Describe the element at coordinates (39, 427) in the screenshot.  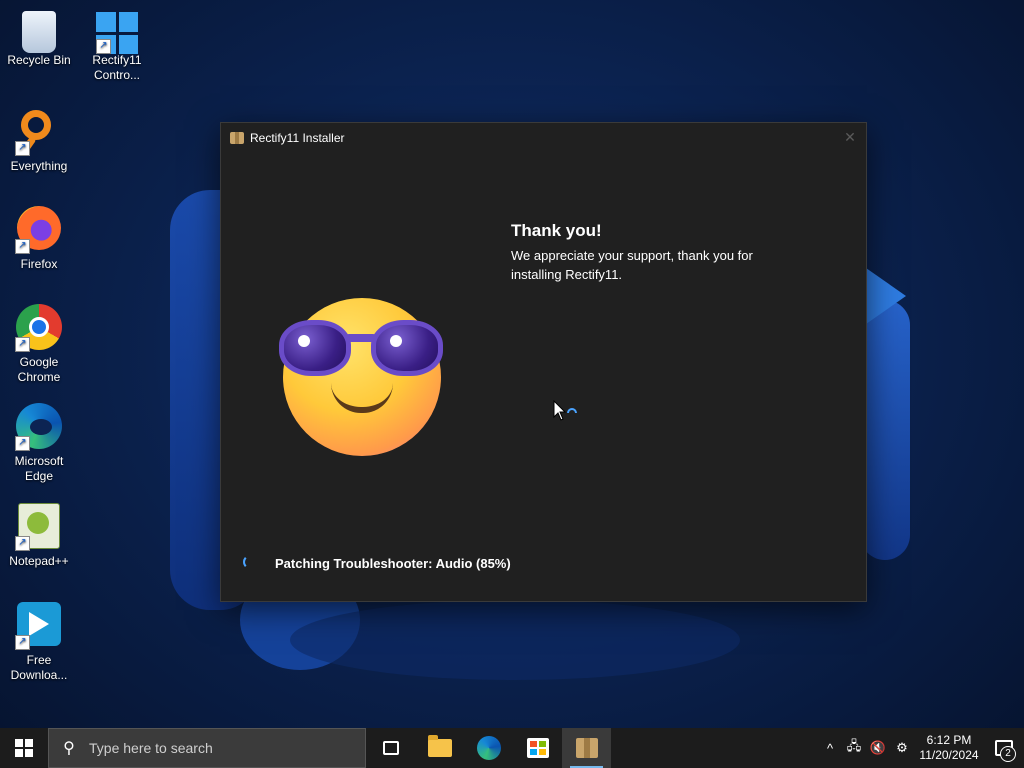
I see `edge-icon: ↗` at that location.